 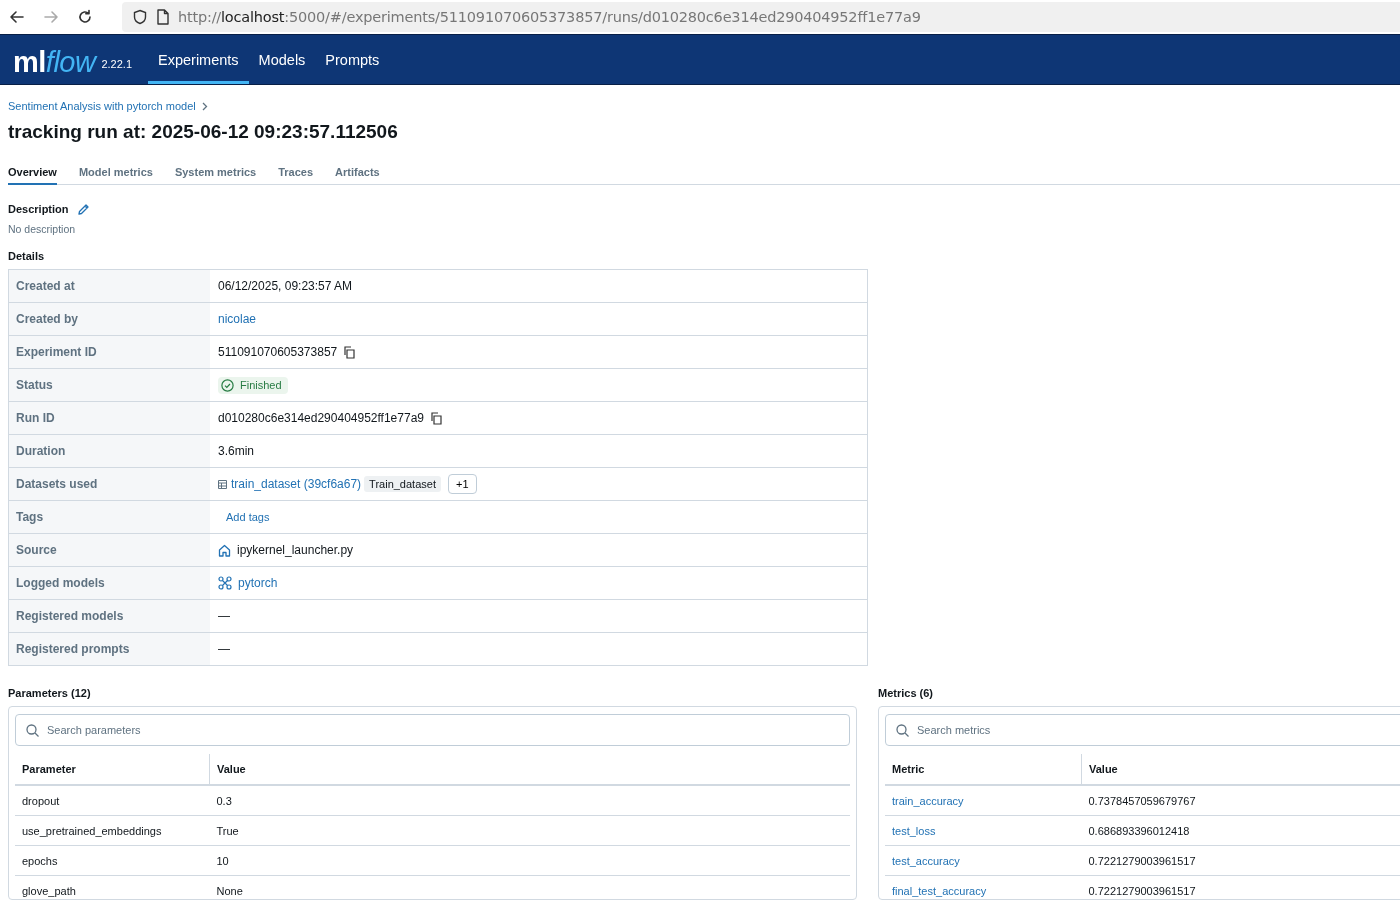 I want to click on edit-icon, so click(x=83, y=209).